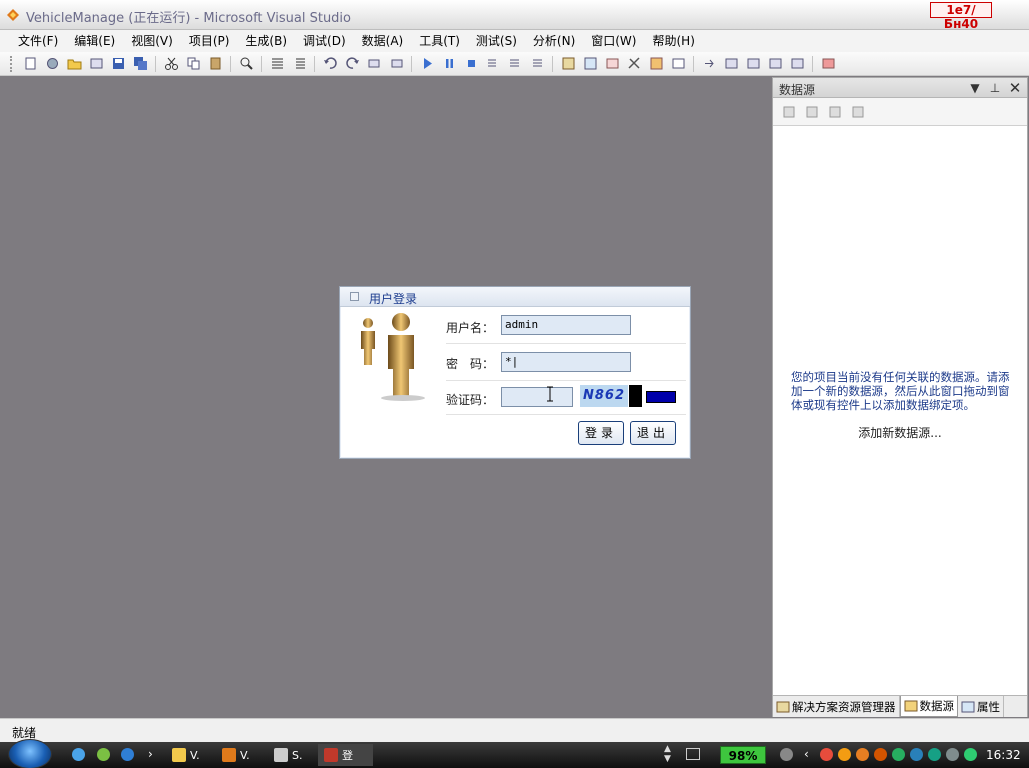 The width and height of the screenshot is (1029, 768). Describe the element at coordinates (74, 64) in the screenshot. I see `open-file-button` at that location.